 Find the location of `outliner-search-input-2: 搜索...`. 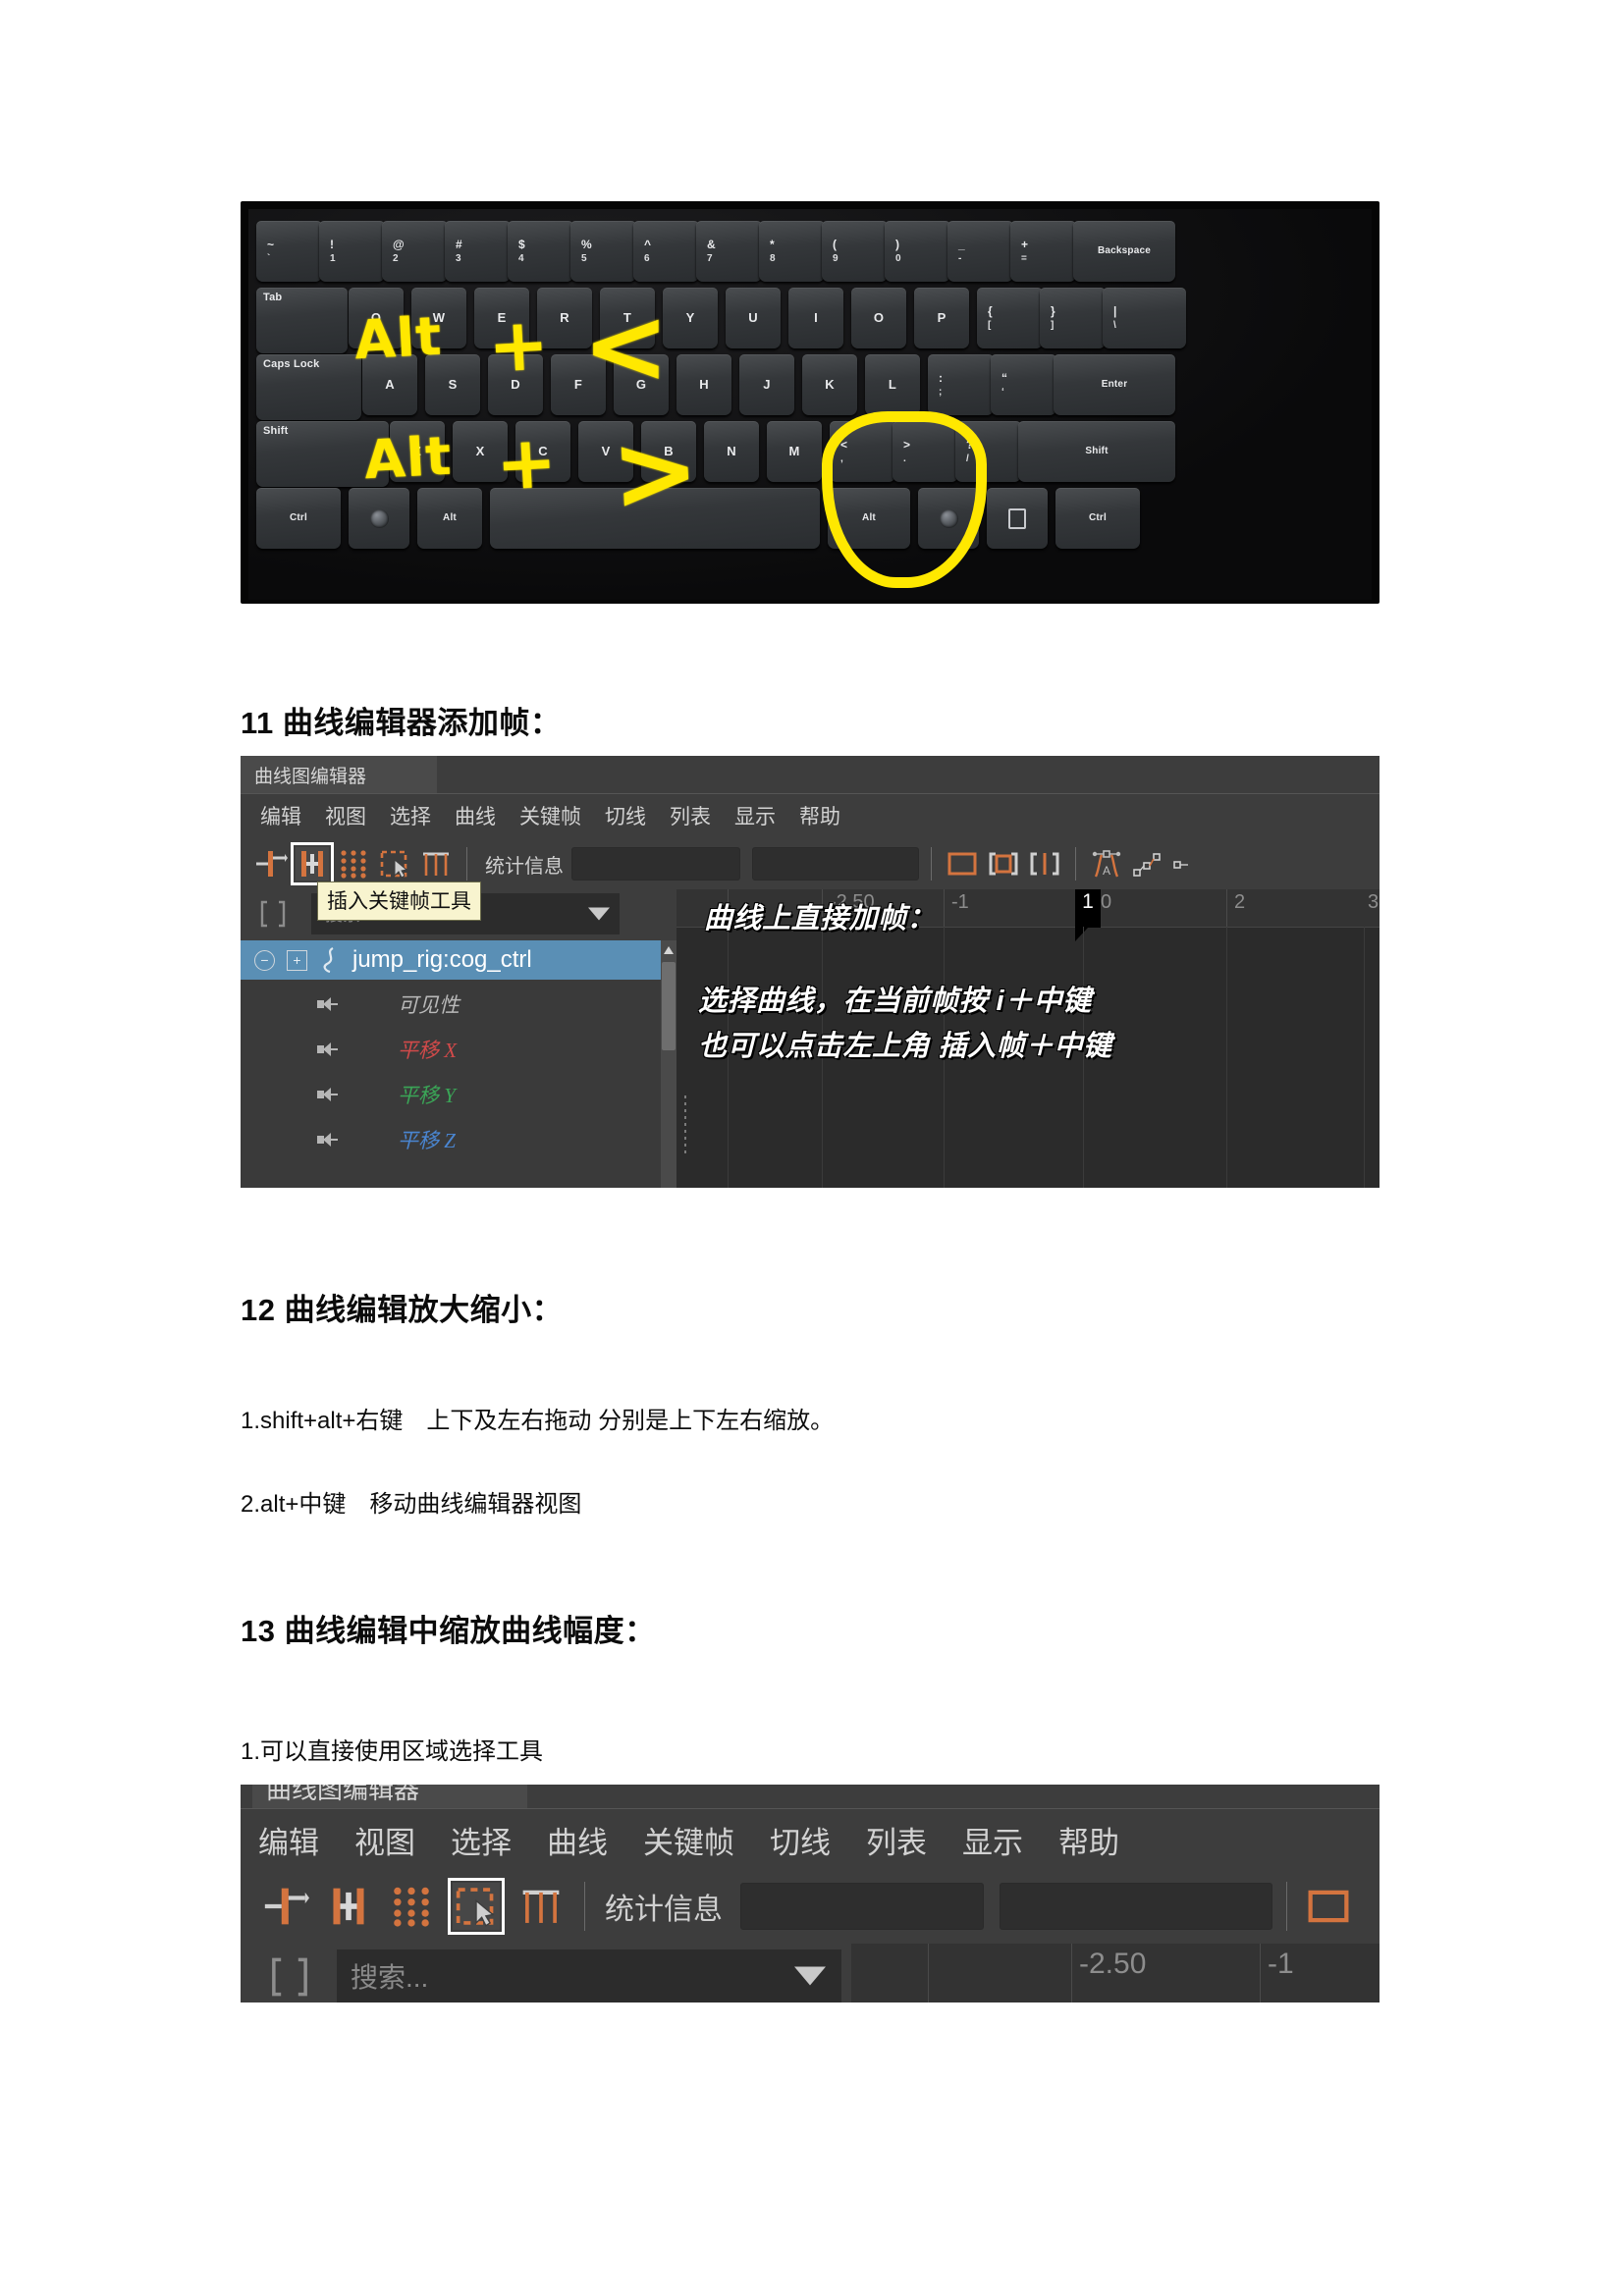

outliner-search-input-2: 搜索... is located at coordinates (589, 1975).